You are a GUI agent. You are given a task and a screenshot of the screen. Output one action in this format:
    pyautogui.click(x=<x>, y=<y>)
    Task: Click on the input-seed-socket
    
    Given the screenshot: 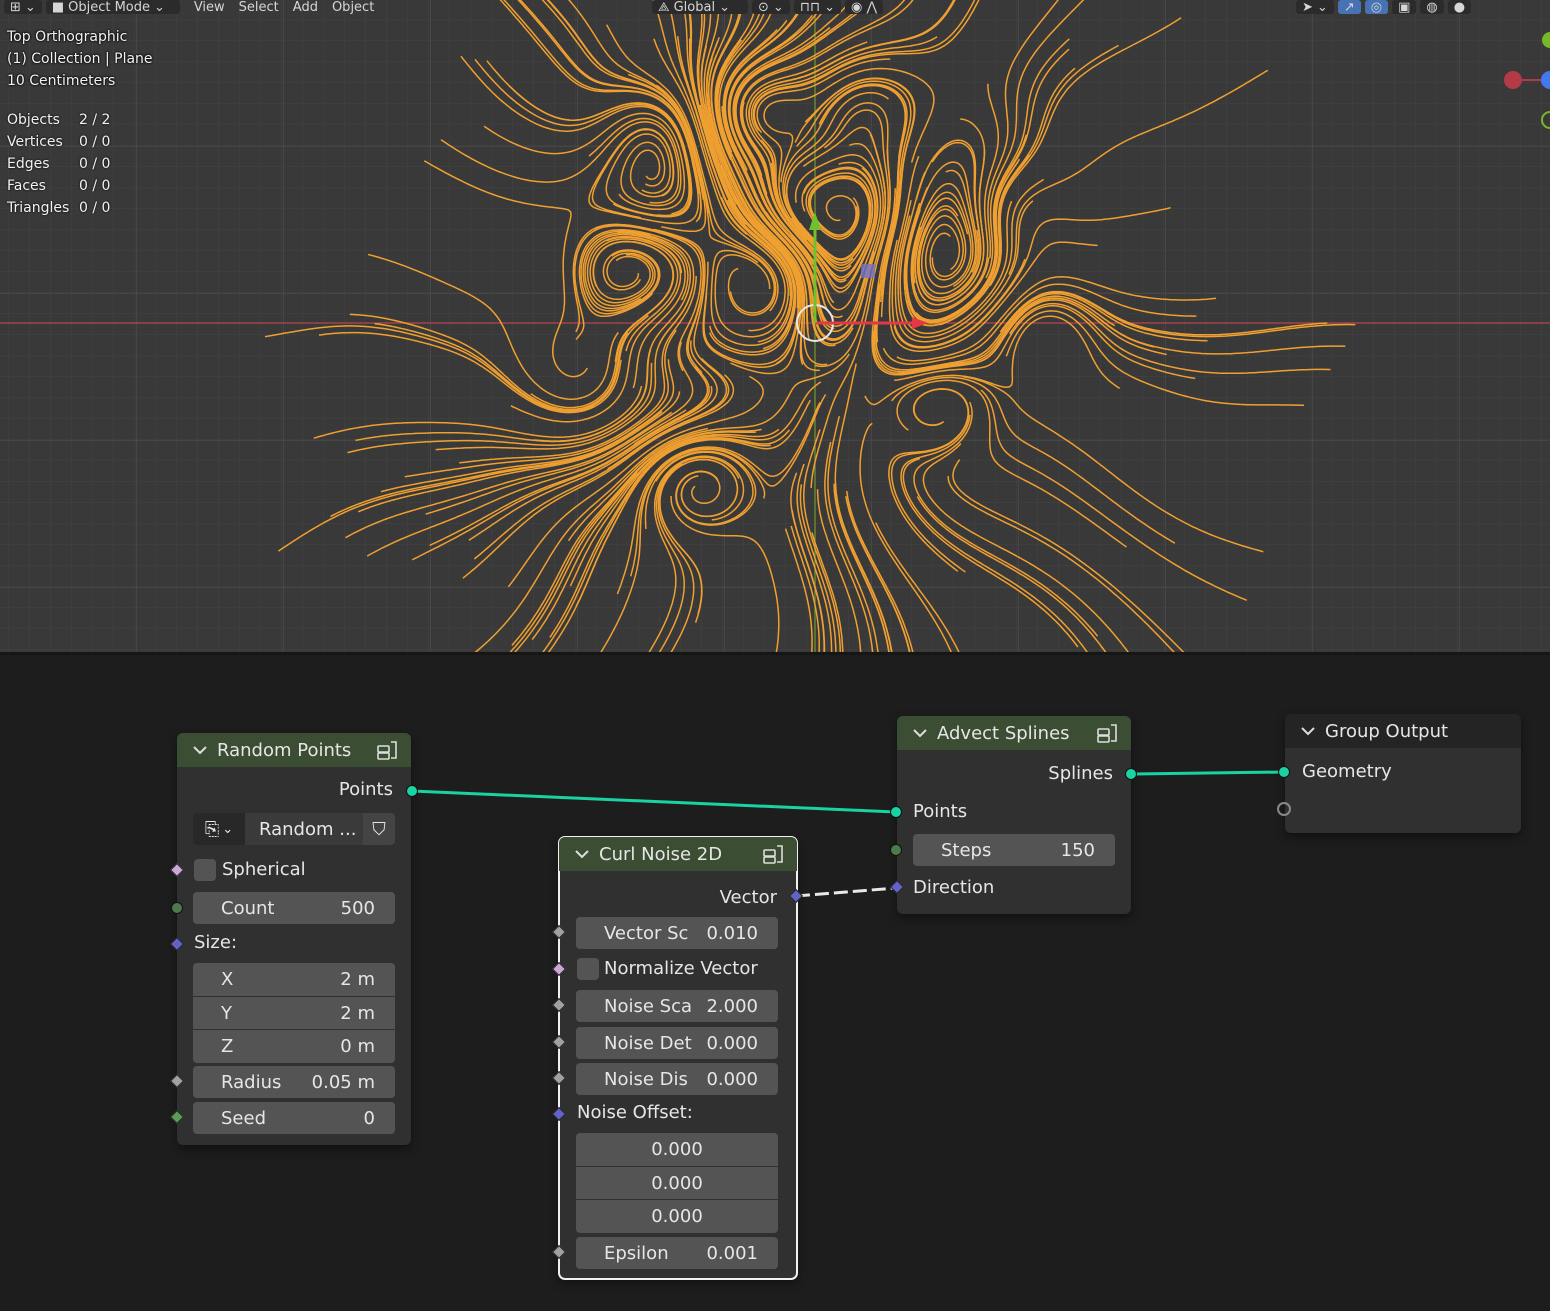 What is the action you would take?
    pyautogui.click(x=177, y=1117)
    